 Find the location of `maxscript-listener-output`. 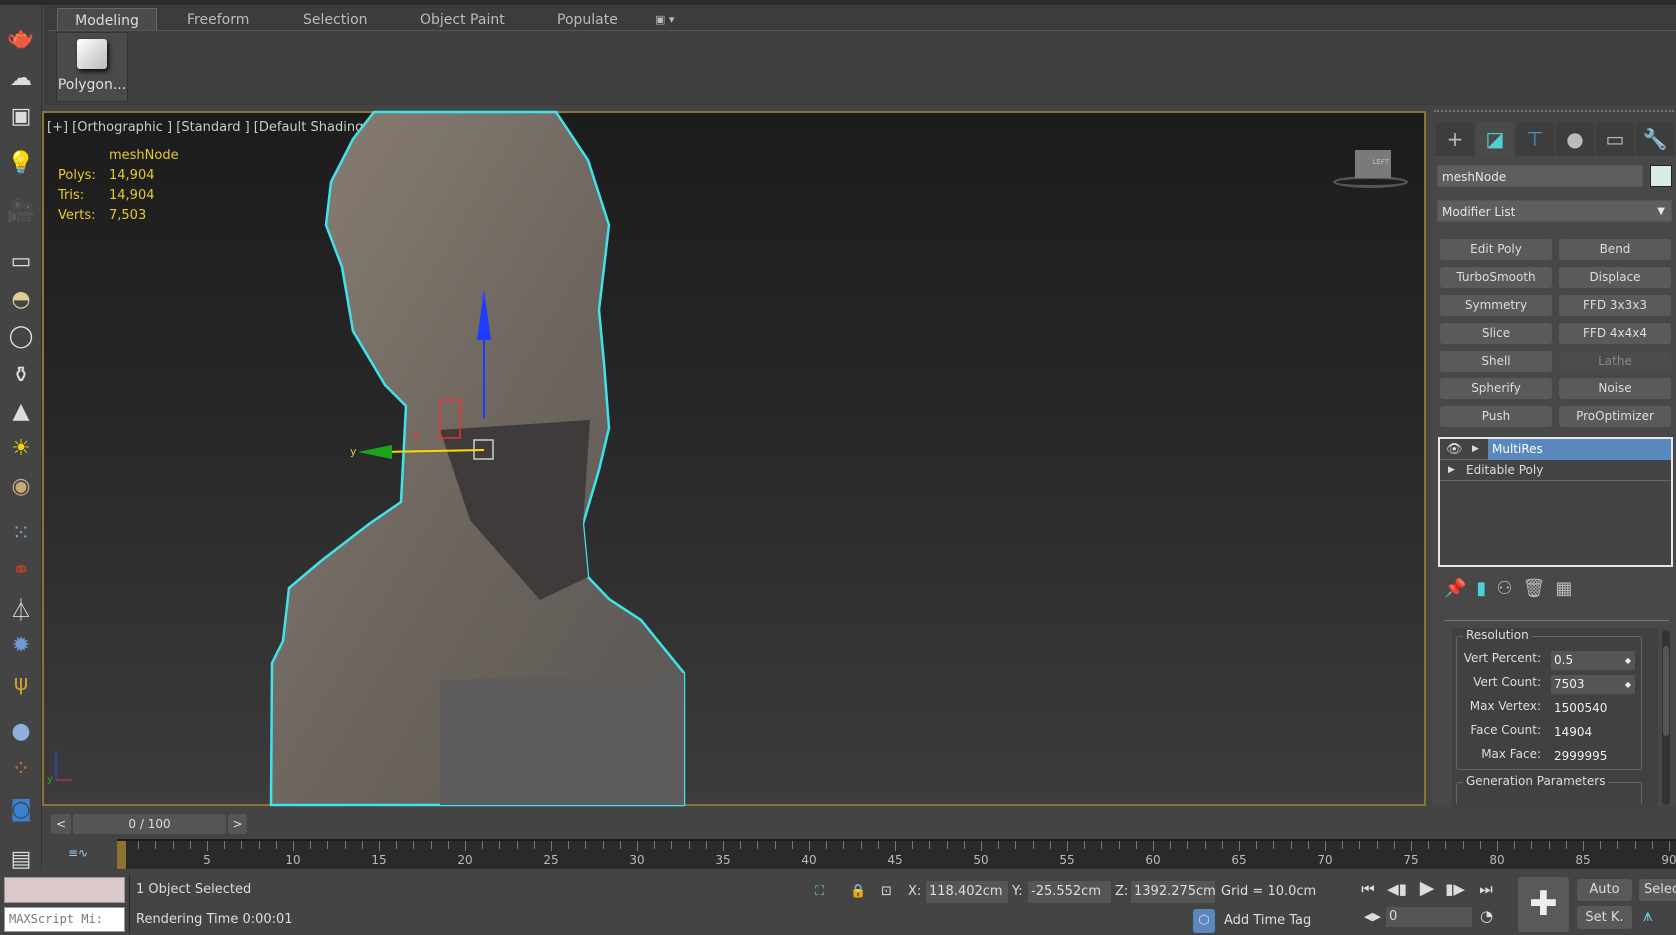

maxscript-listener-output is located at coordinates (64, 890).